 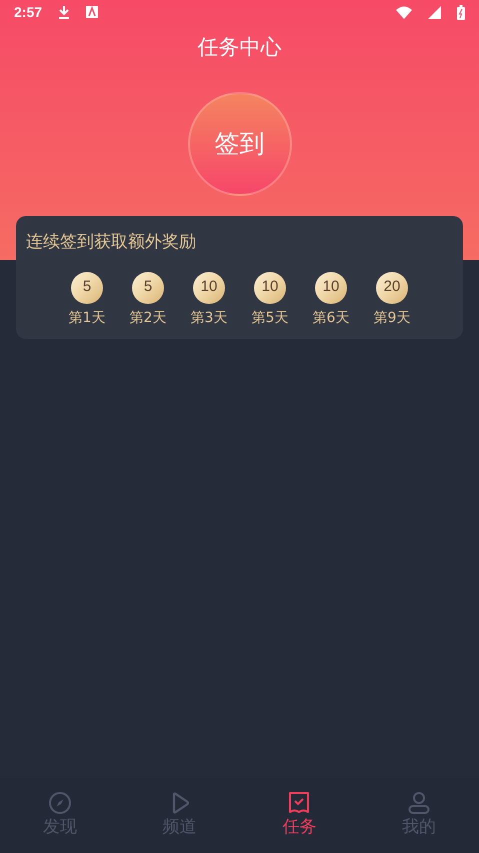 What do you see at coordinates (111, 242) in the screenshot?
I see `card-title: 连续签到获取额外奖励` at bounding box center [111, 242].